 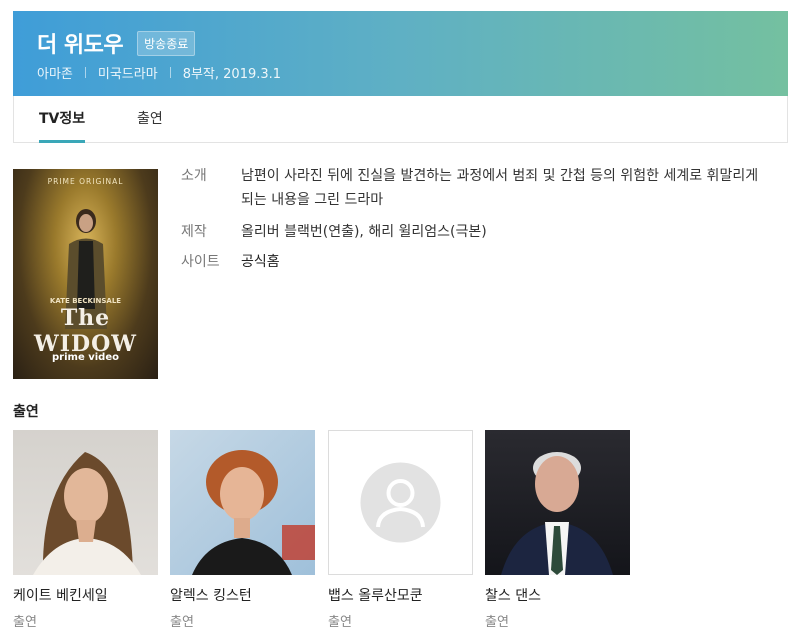 What do you see at coordinates (194, 232) in the screenshot?
I see `production-label: 제작` at bounding box center [194, 232].